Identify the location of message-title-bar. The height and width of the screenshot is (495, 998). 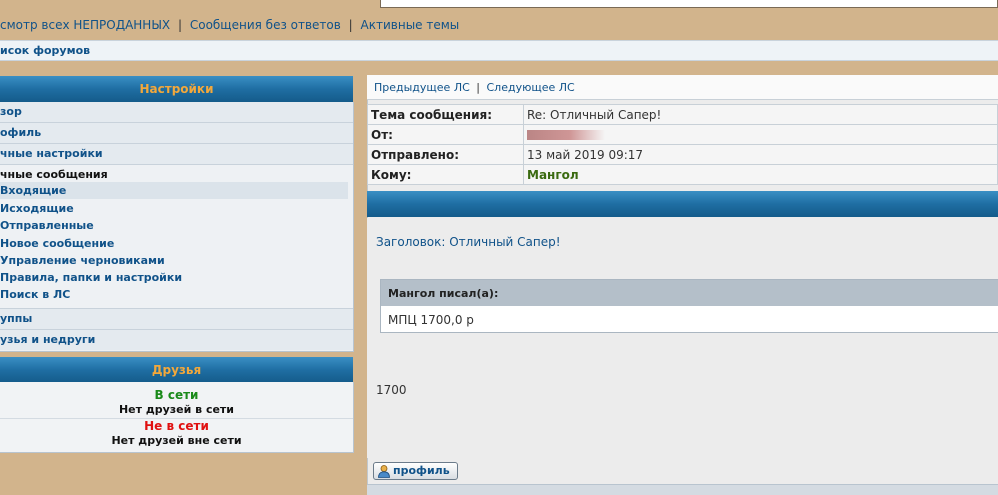
(682, 204).